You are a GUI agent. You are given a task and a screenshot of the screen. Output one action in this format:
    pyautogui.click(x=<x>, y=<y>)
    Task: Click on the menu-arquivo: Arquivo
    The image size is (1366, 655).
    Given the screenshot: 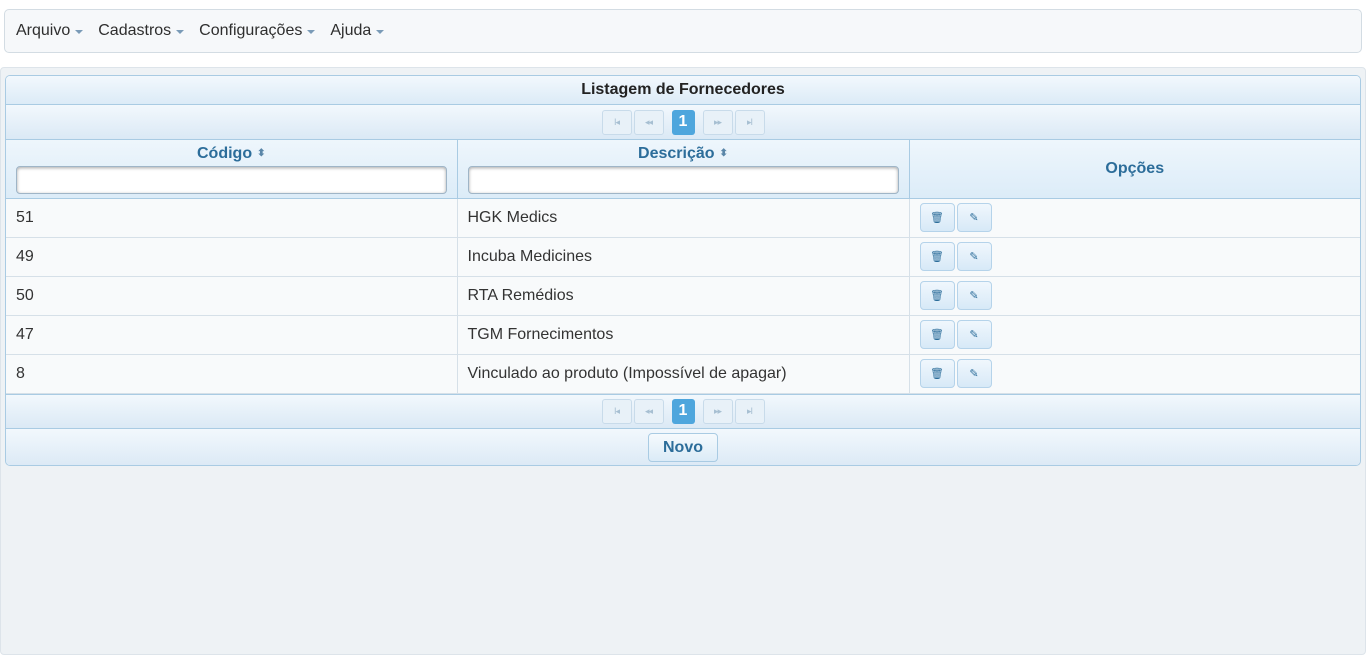 What is the action you would take?
    pyautogui.click(x=50, y=31)
    